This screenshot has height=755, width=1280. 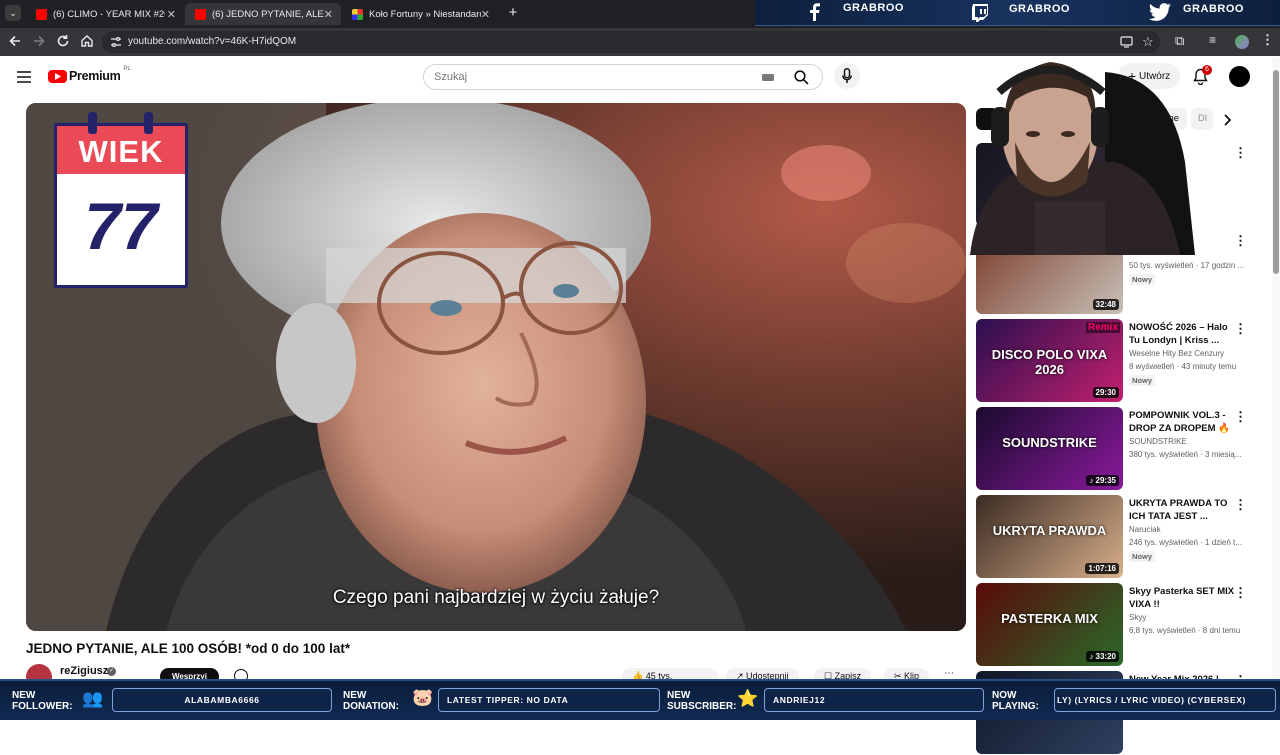 I want to click on youtube-play-icon, so click(x=57, y=76).